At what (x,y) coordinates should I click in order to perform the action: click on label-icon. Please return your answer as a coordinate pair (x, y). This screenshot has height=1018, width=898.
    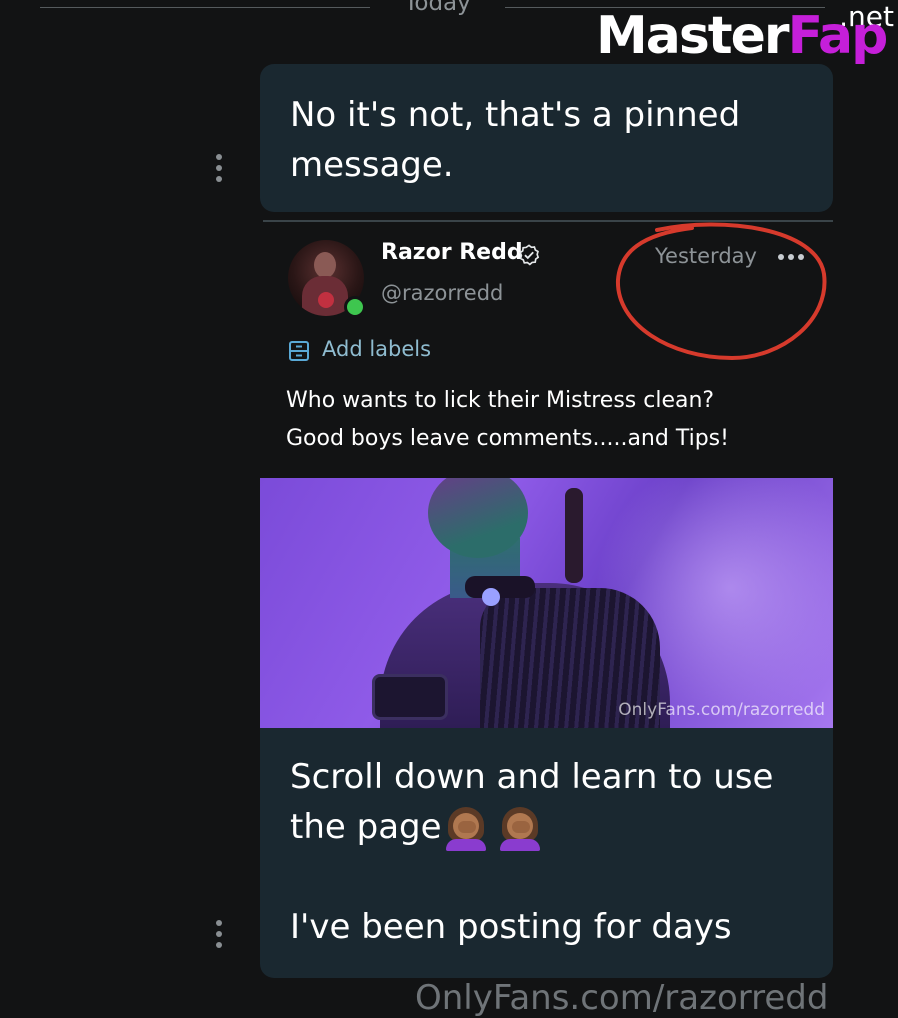
    Looking at the image, I should click on (299, 351).